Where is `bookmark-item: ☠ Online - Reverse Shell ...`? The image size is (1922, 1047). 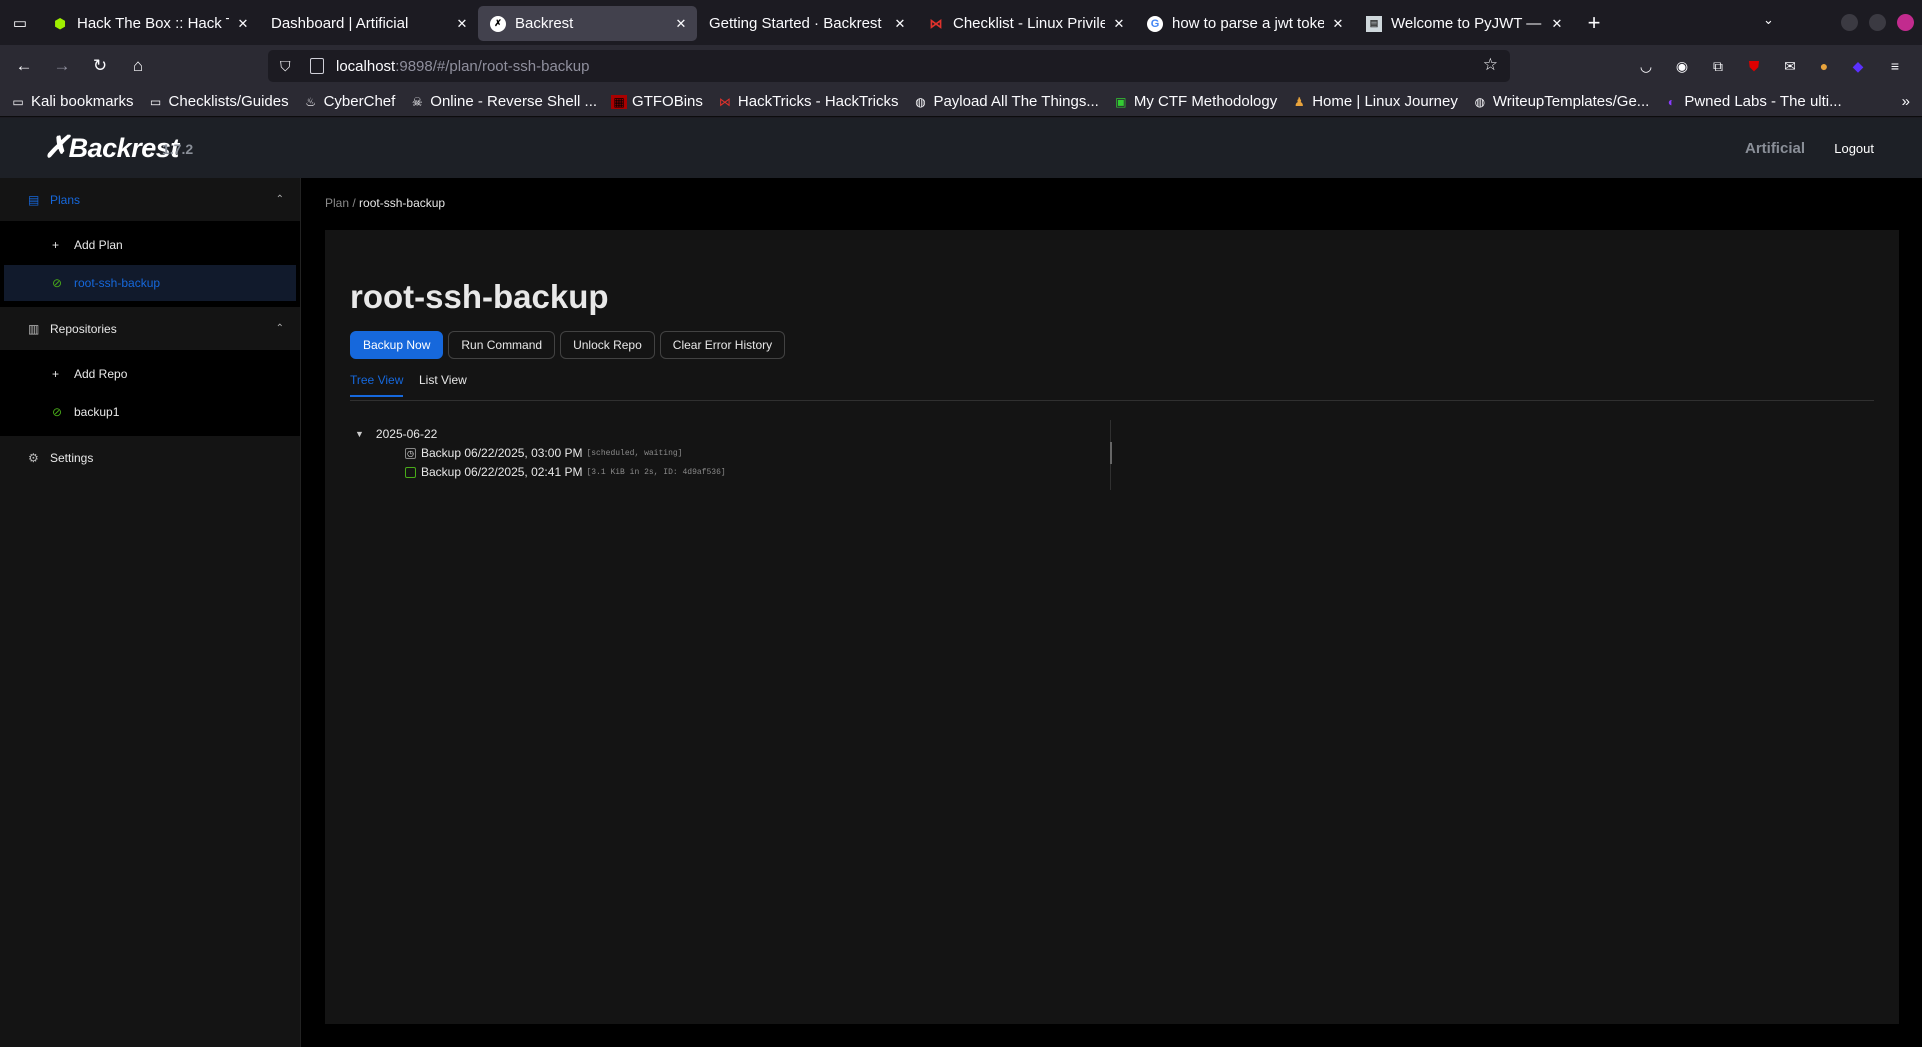
bookmark-item: ☠ Online - Reverse Shell ... is located at coordinates (503, 101).